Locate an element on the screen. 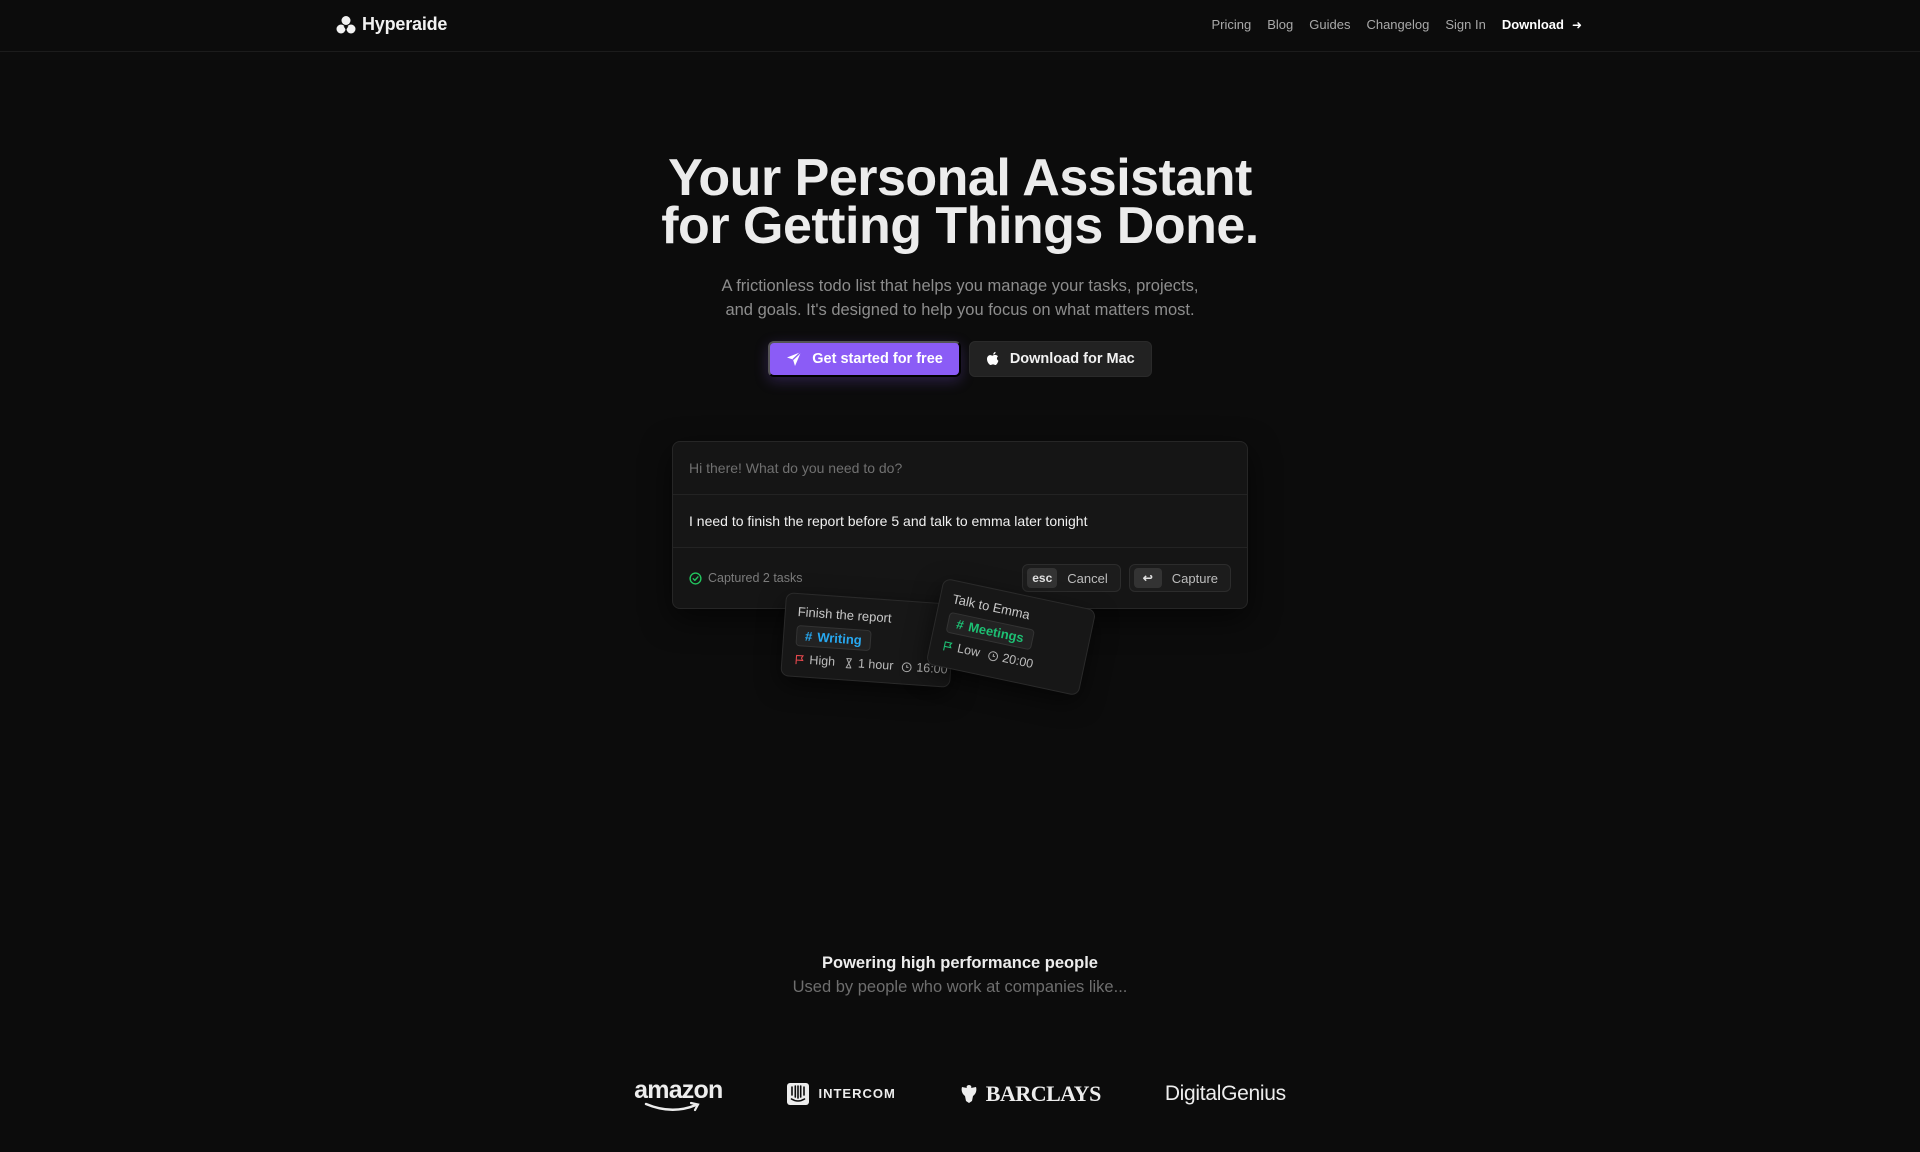  nav-guides: Guides is located at coordinates (1329, 24).